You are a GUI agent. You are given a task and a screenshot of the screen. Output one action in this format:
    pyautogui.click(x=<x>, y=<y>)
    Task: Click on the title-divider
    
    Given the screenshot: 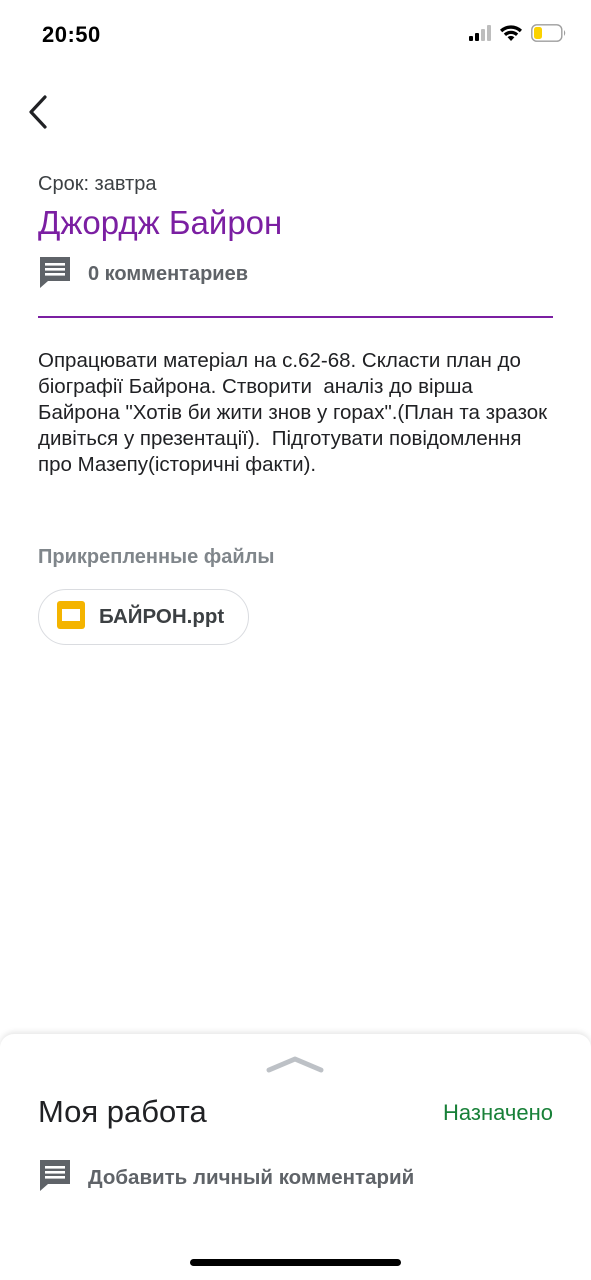 What is the action you would take?
    pyautogui.click(x=295, y=317)
    